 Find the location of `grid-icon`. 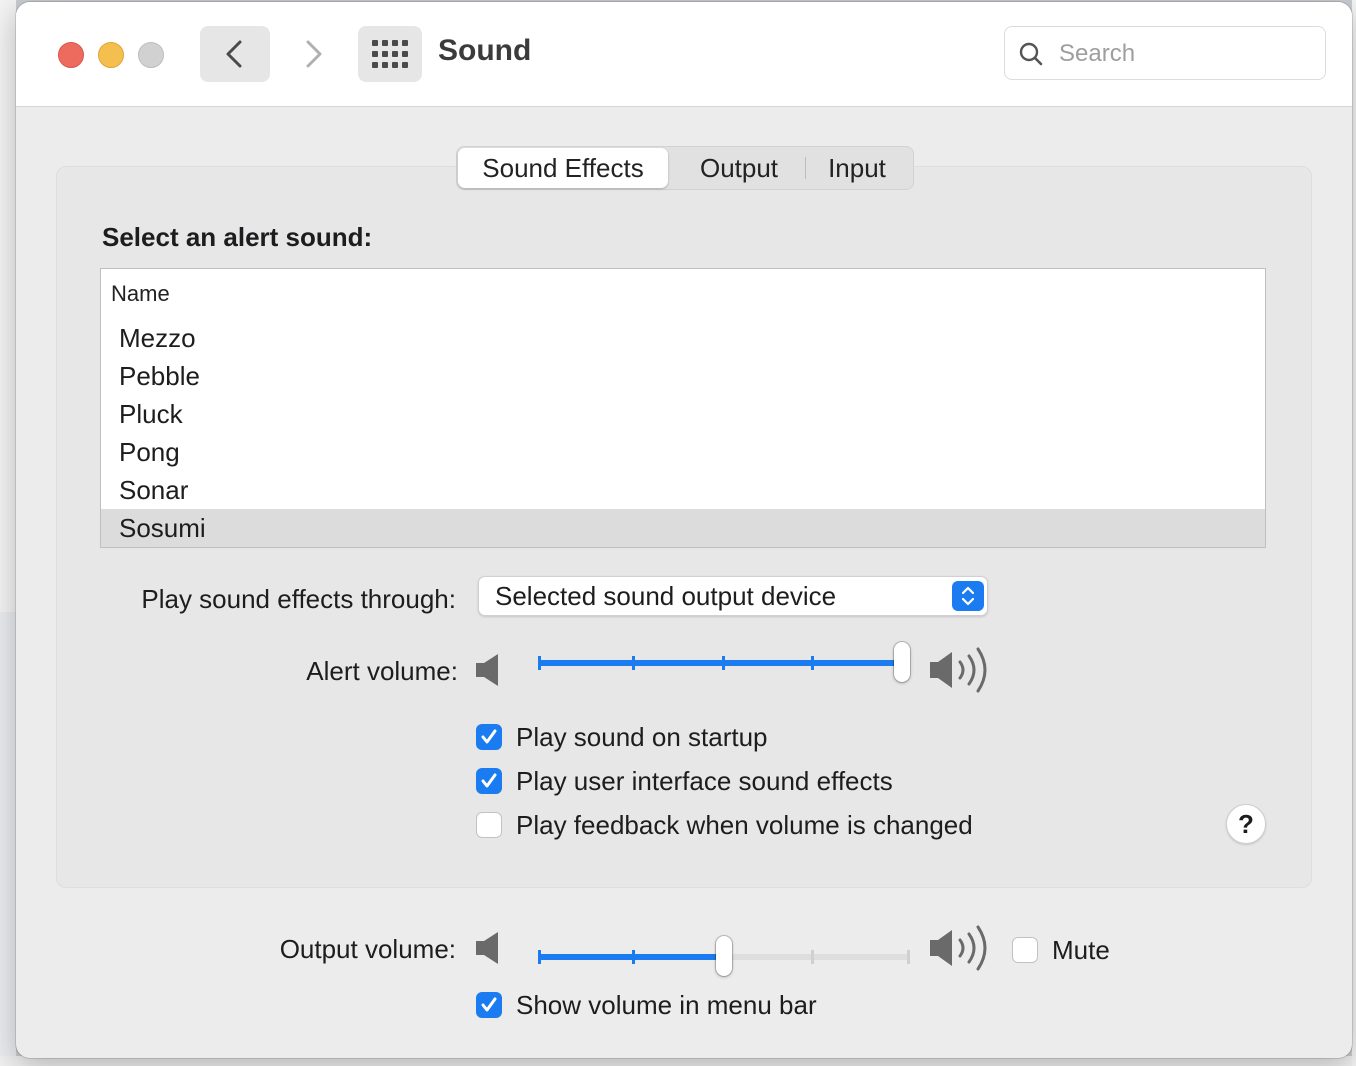

grid-icon is located at coordinates (390, 54).